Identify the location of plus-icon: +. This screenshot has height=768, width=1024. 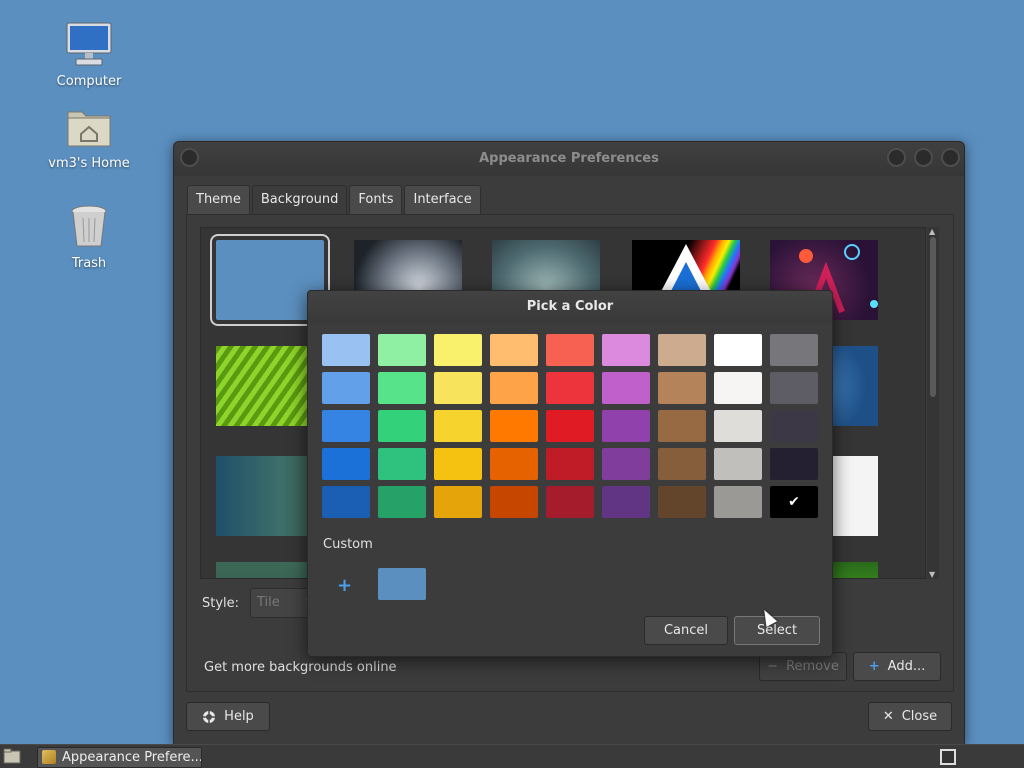
(874, 666).